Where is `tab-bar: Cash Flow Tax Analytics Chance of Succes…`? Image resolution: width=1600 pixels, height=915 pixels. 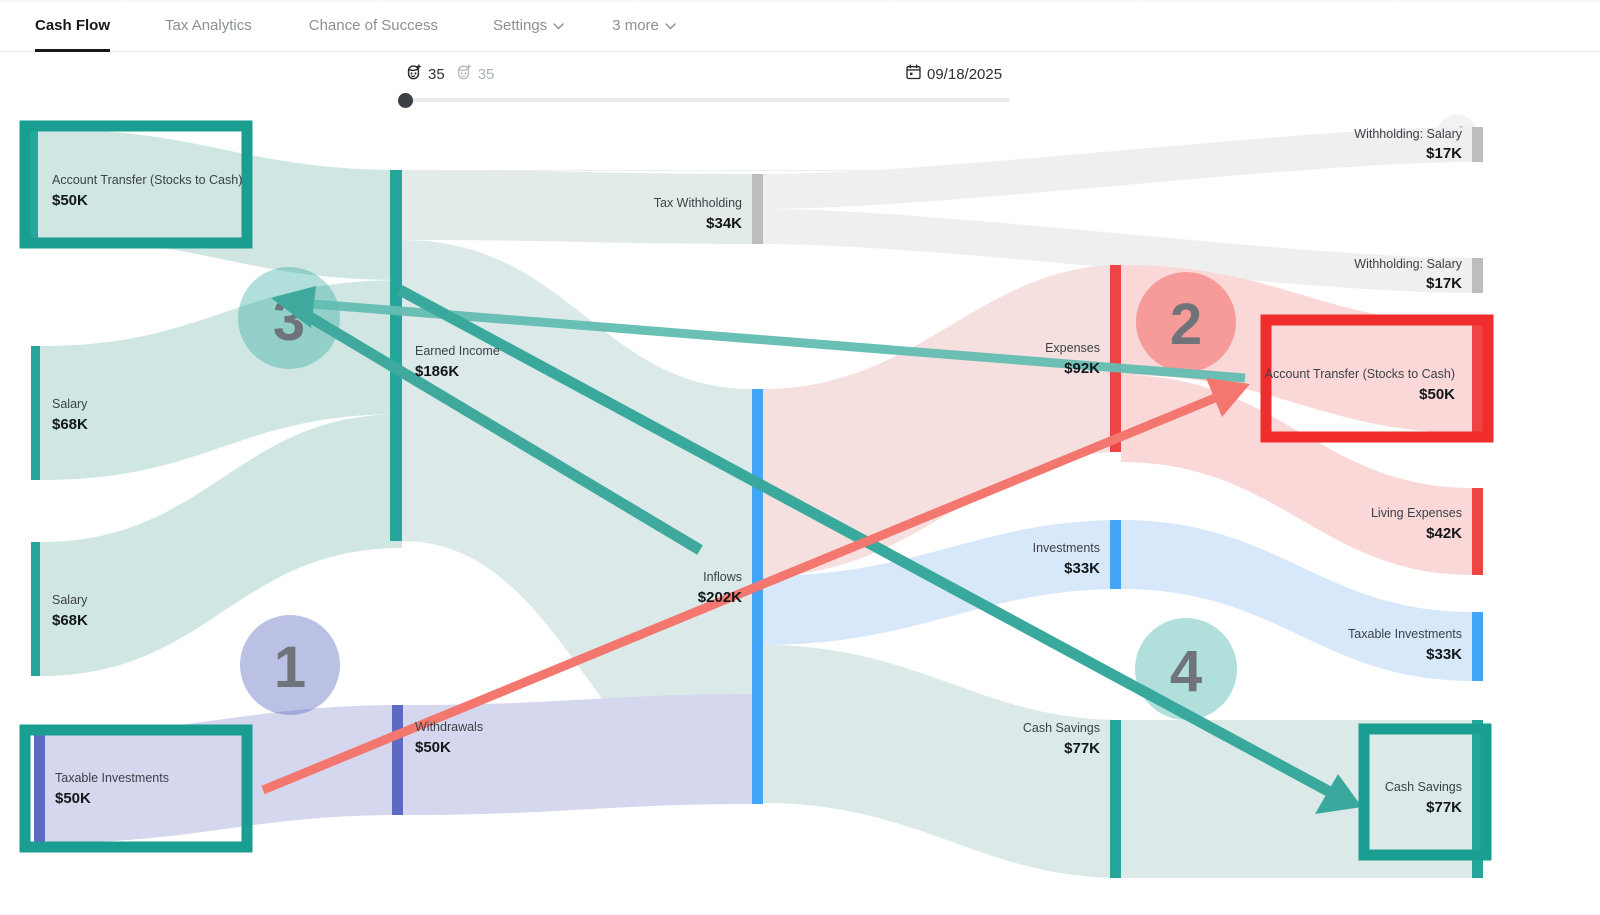
tab-bar: Cash Flow Tax Analytics Chance of Succes… is located at coordinates (800, 26).